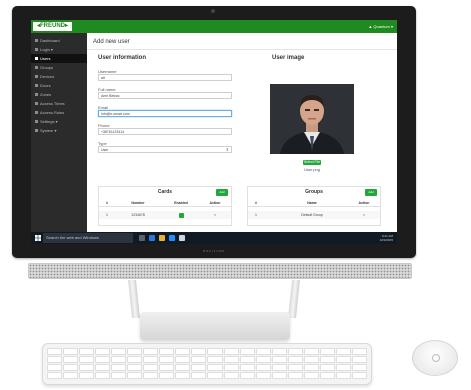 This screenshot has height=390, width=471. I want to click on system-tray-clock: 9:41 AM 12/3/2015, so click(386, 238).